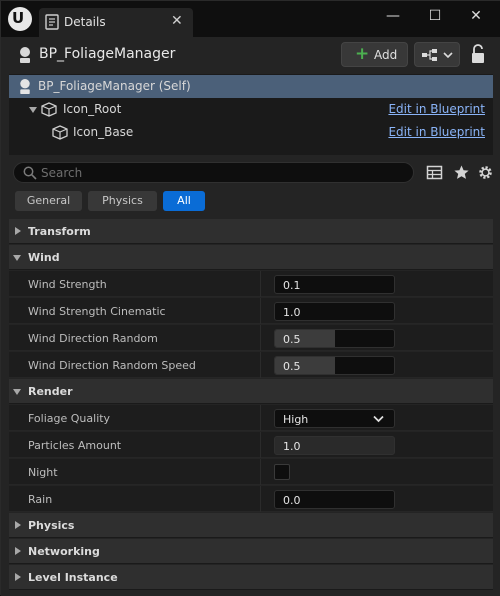  Describe the element at coordinates (478, 54) in the screenshot. I see `lock-icon` at that location.